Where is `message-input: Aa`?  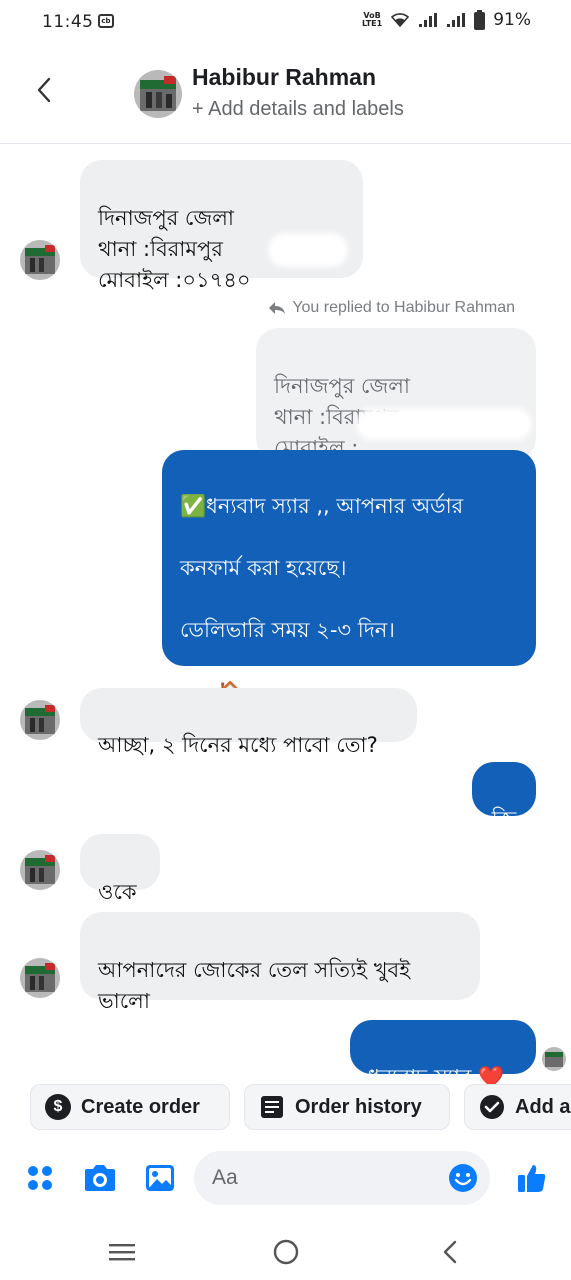
message-input: Aa is located at coordinates (342, 1178).